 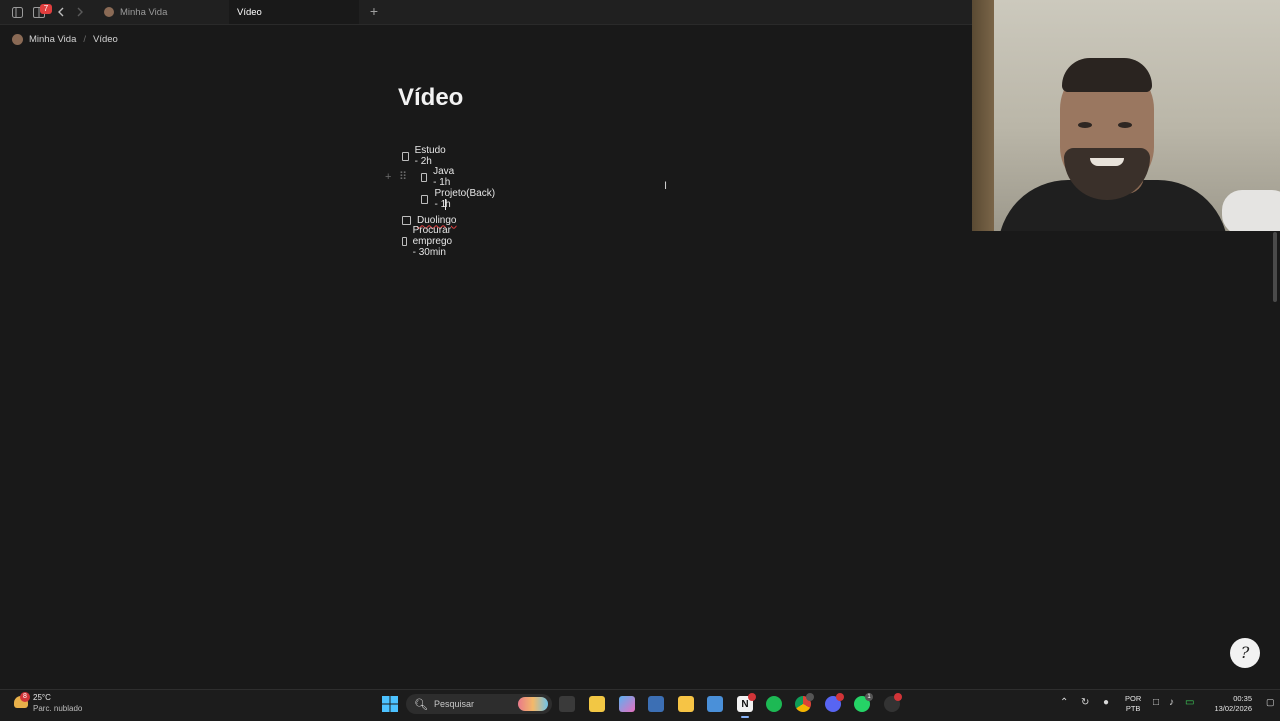 I want to click on search-placeholder: Pesquisar, so click(x=453, y=704).